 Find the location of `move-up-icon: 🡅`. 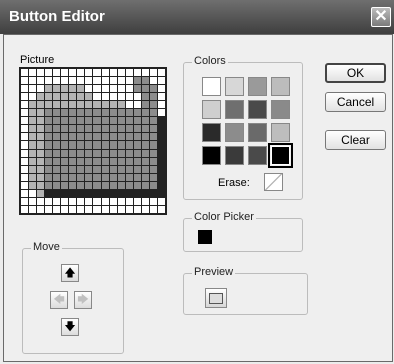

move-up-icon: 🡅 is located at coordinates (70, 273).